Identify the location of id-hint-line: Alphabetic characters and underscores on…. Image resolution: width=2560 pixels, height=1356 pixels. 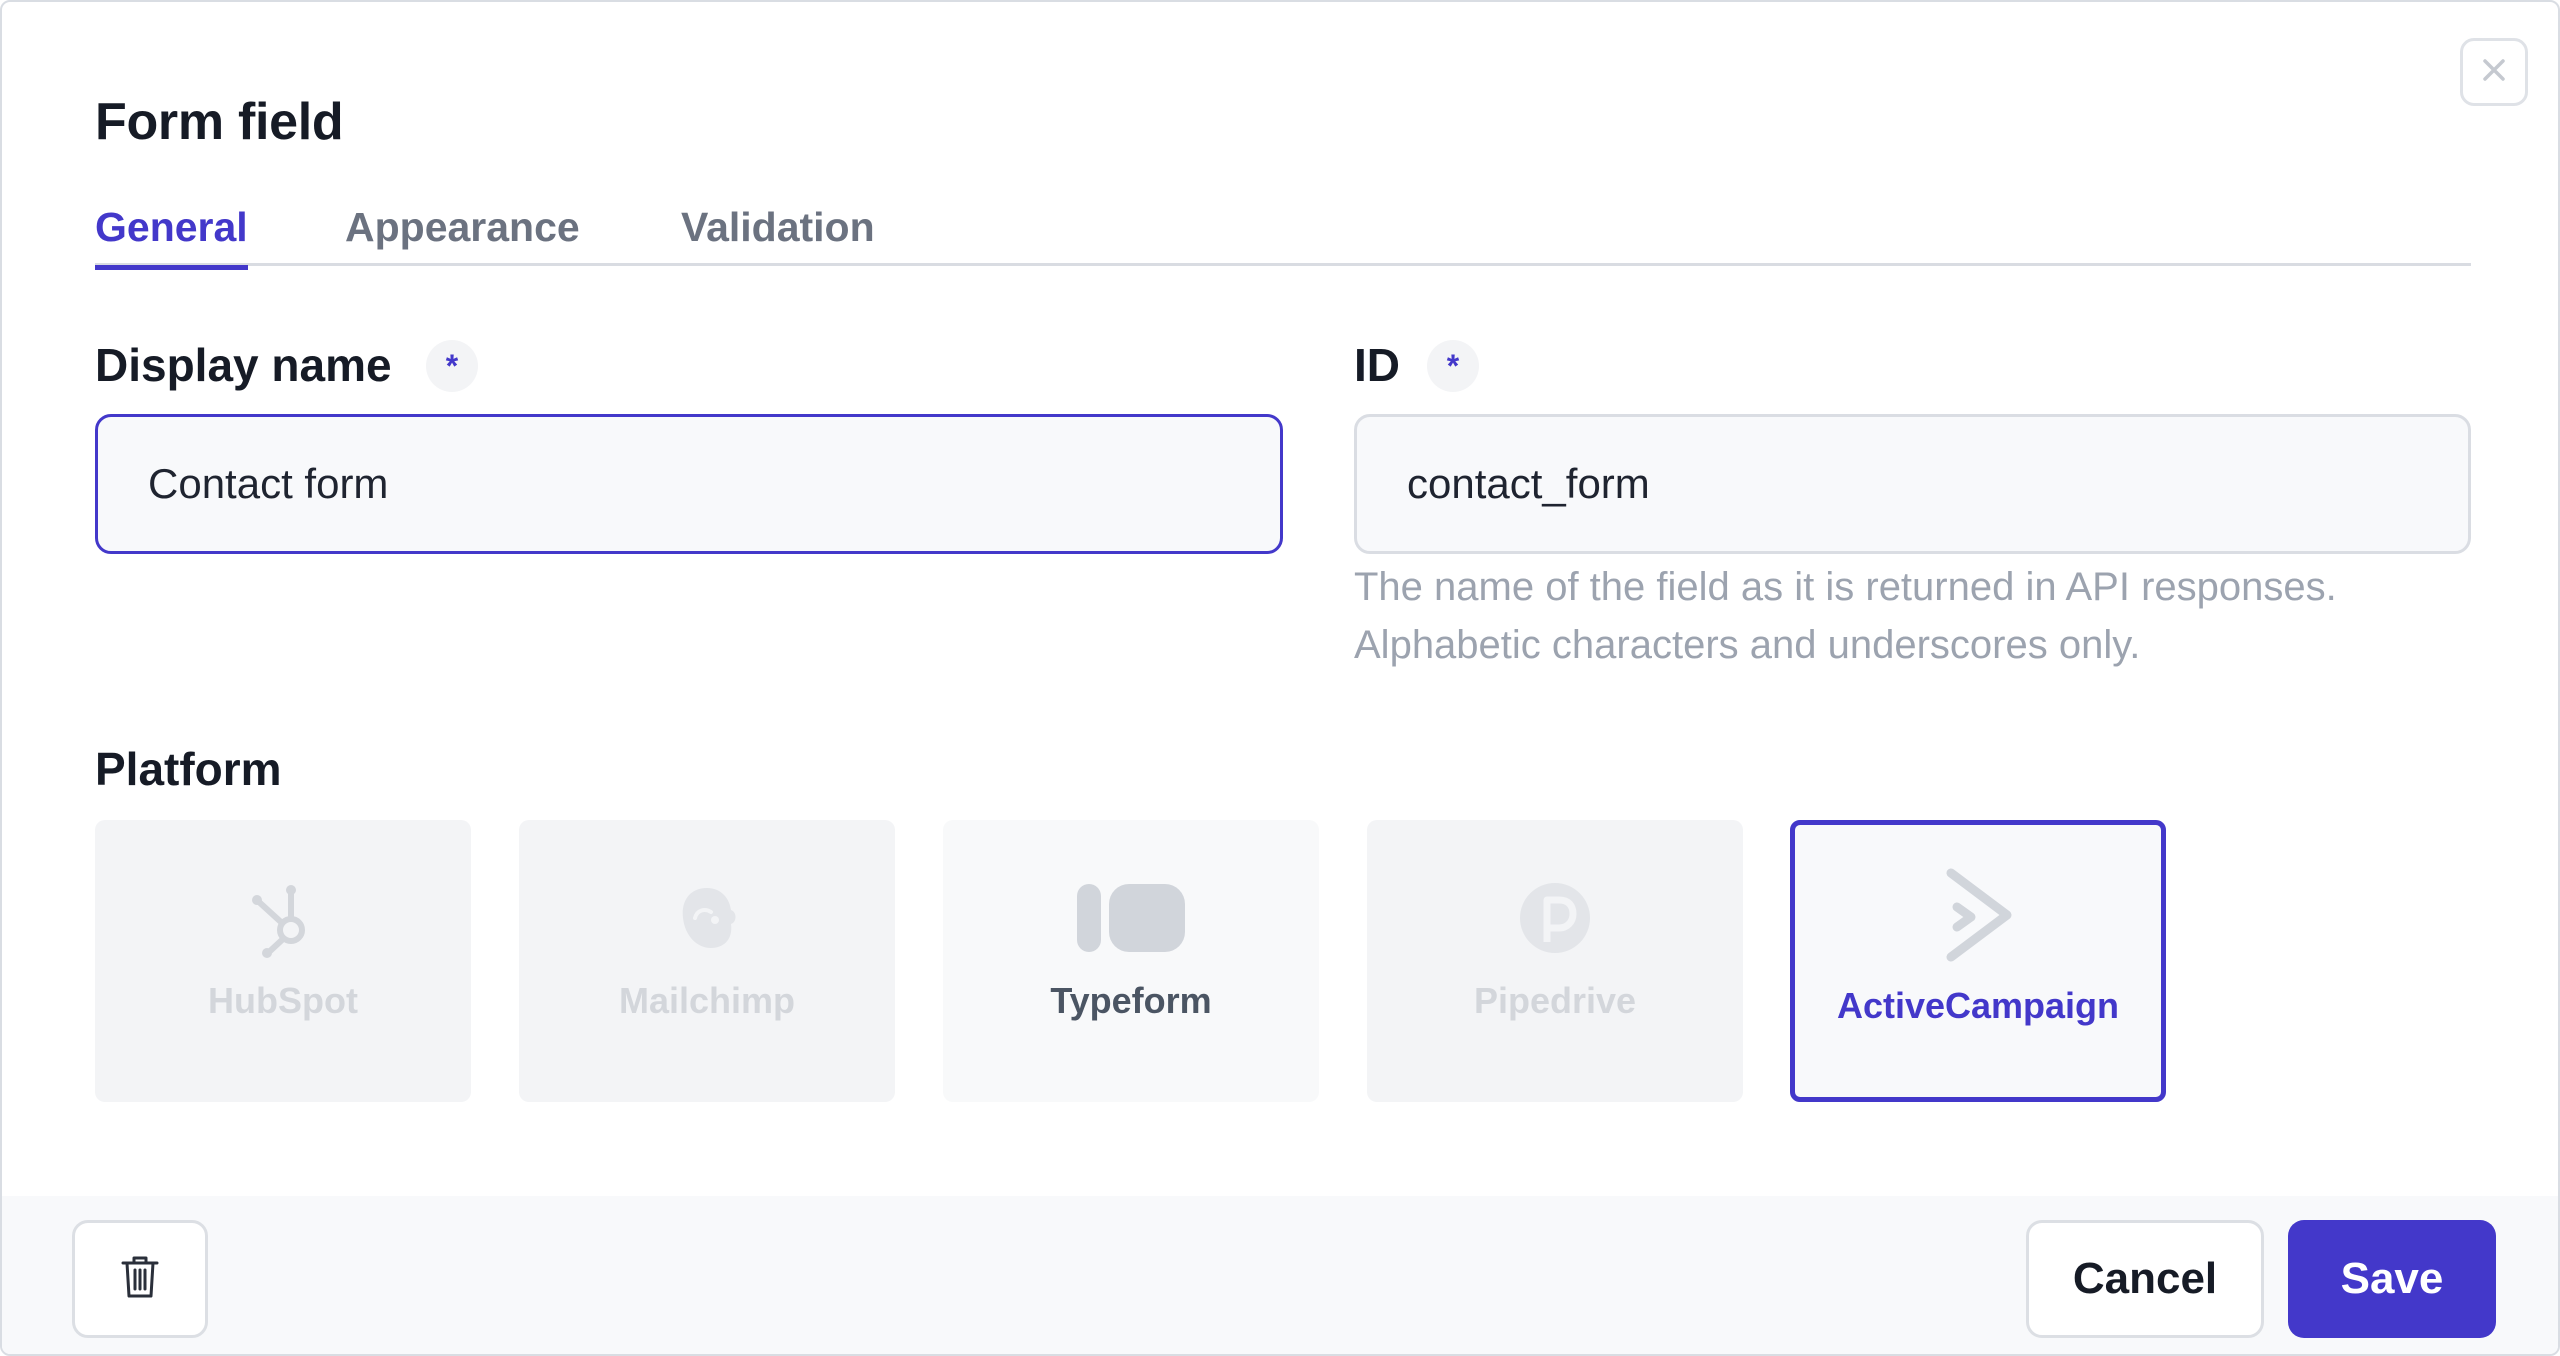
(1747, 645).